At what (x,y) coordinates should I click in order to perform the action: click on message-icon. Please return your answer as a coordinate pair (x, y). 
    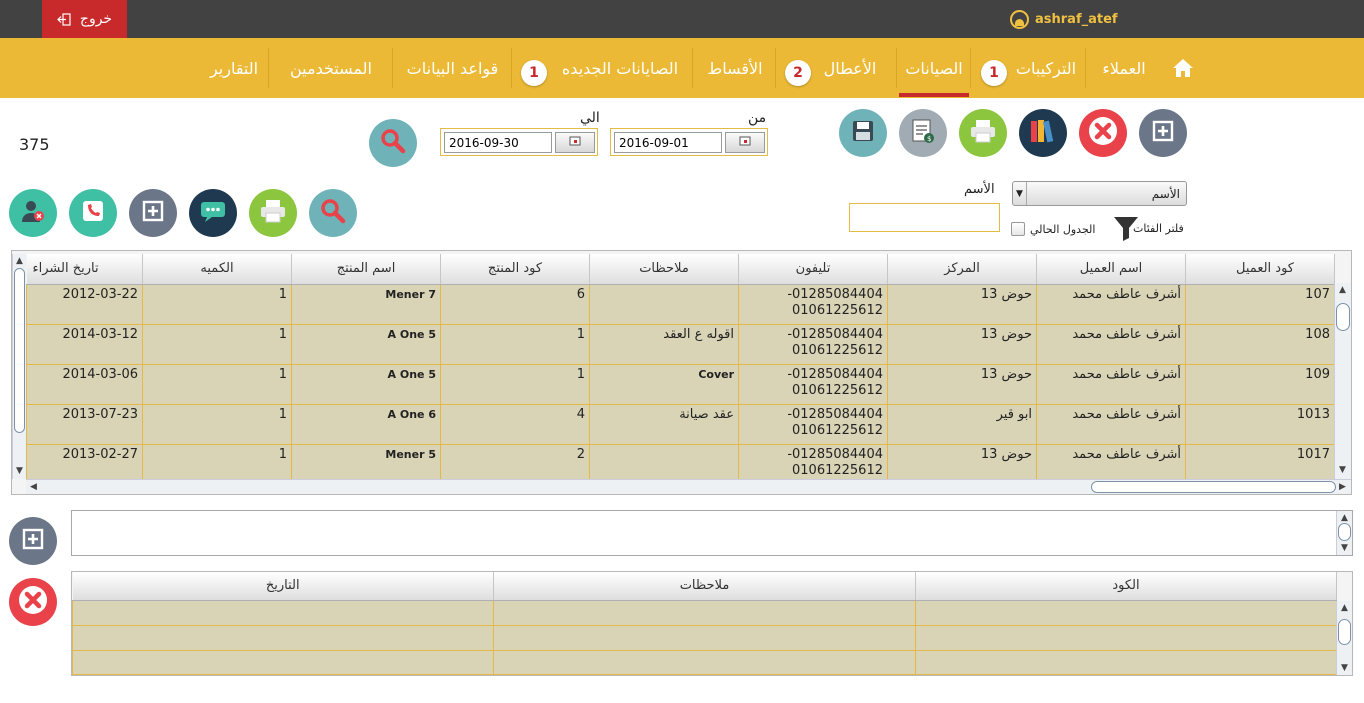
    Looking at the image, I should click on (213, 213).